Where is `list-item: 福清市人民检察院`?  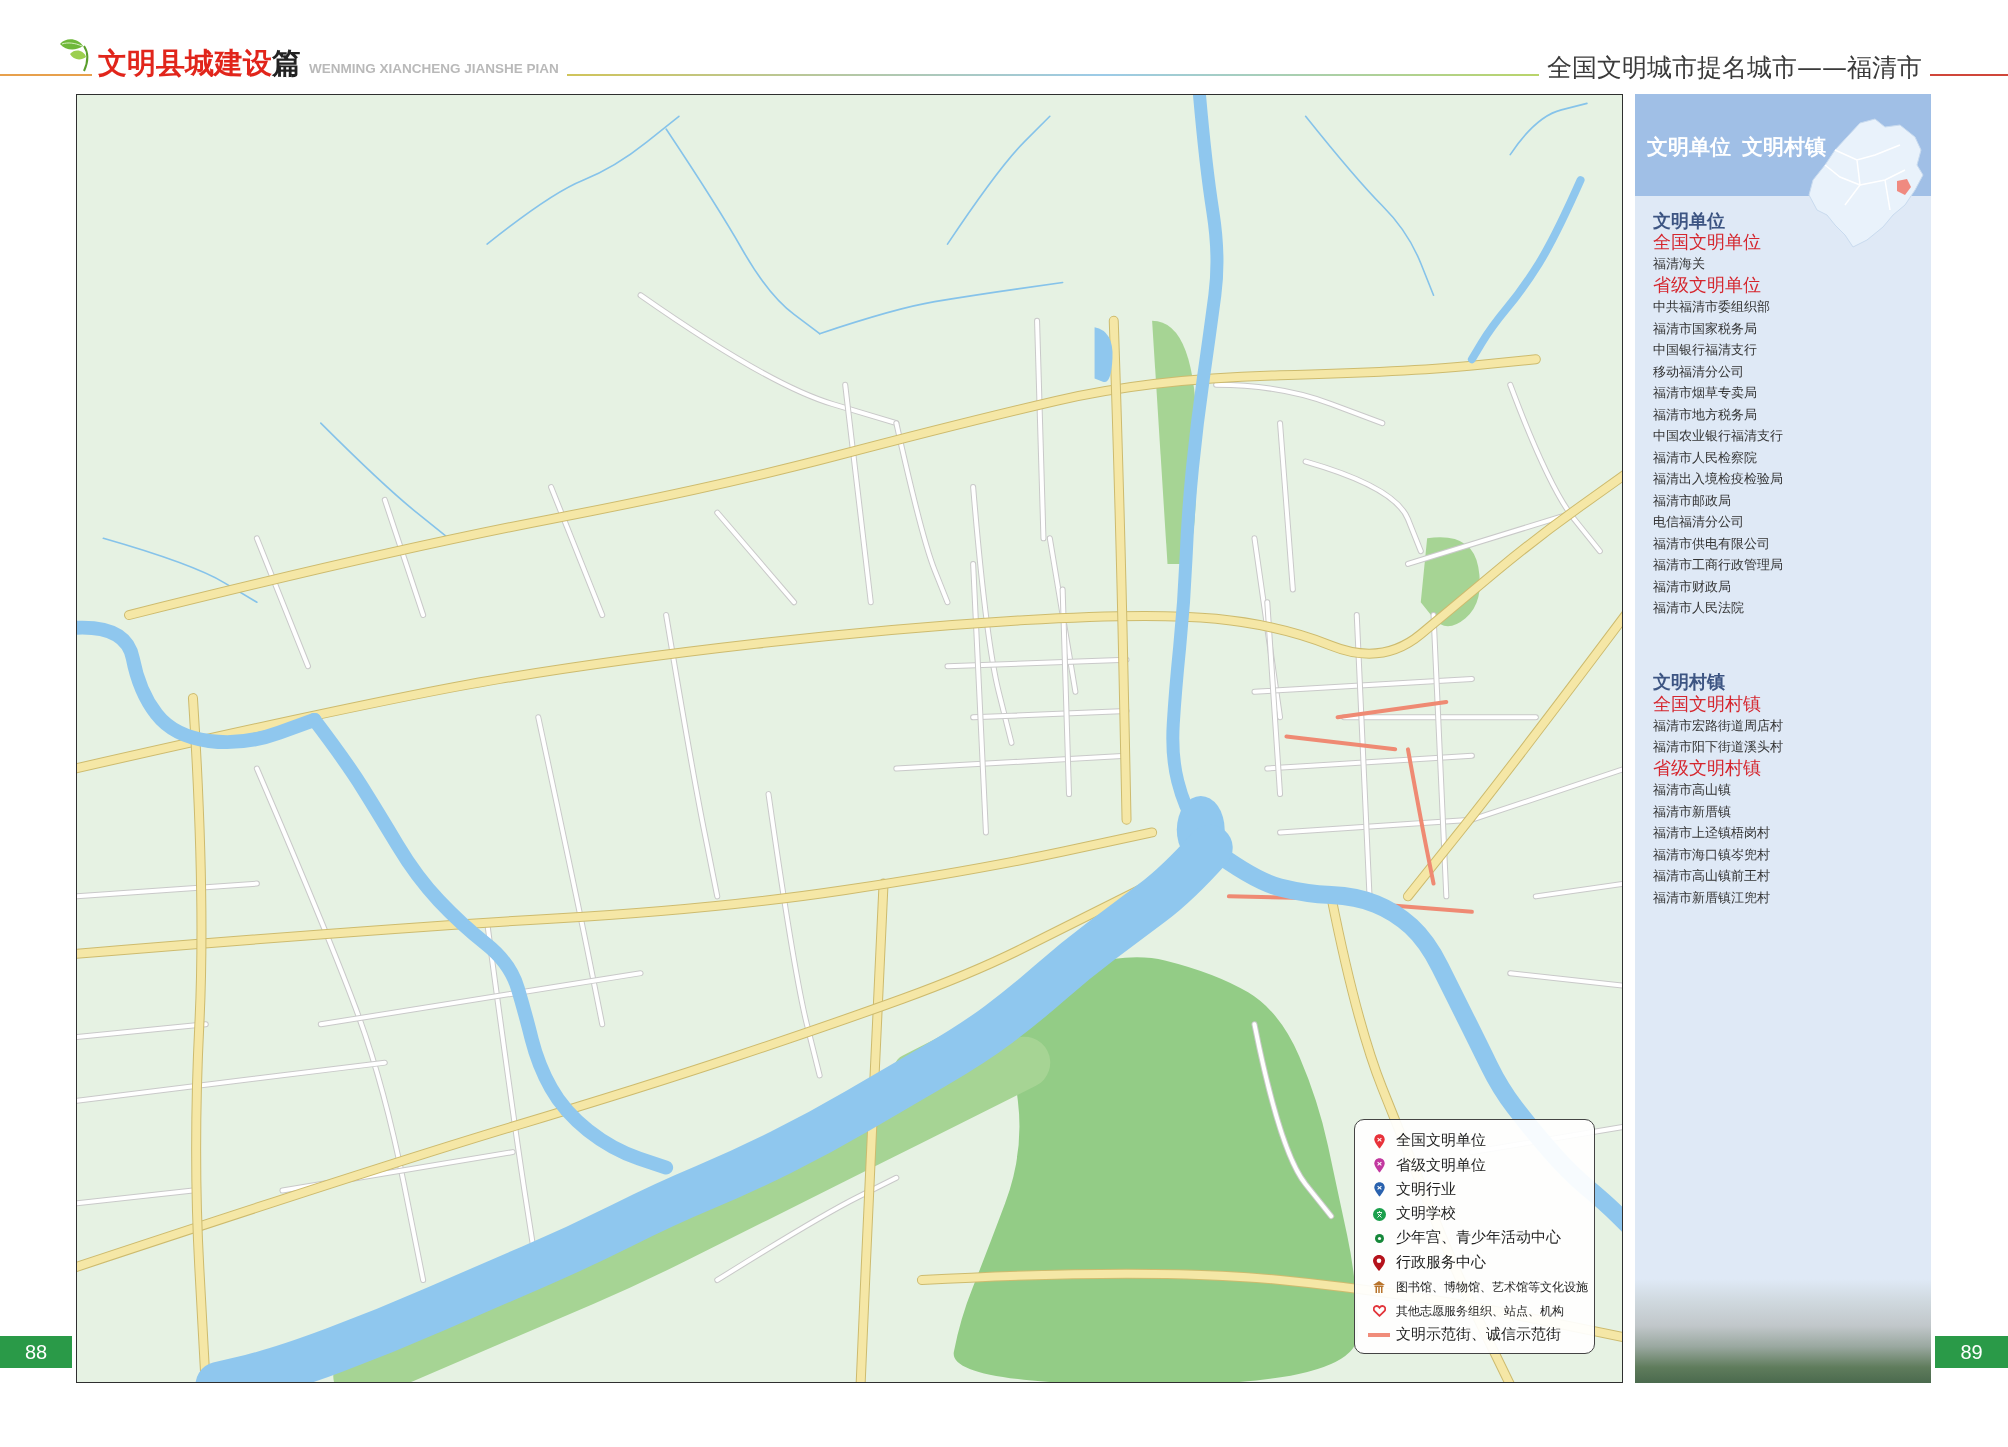 list-item: 福清市人民检察院 is located at coordinates (1705, 457).